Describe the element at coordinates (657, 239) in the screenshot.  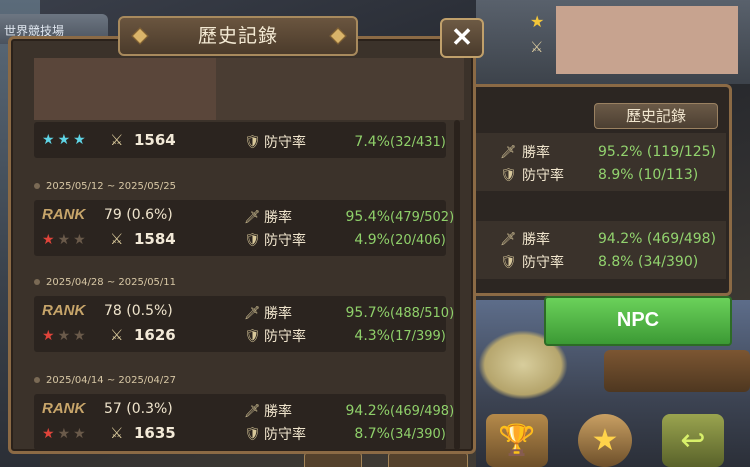
I see `win-rate-value: 94.2% (469/498)` at that location.